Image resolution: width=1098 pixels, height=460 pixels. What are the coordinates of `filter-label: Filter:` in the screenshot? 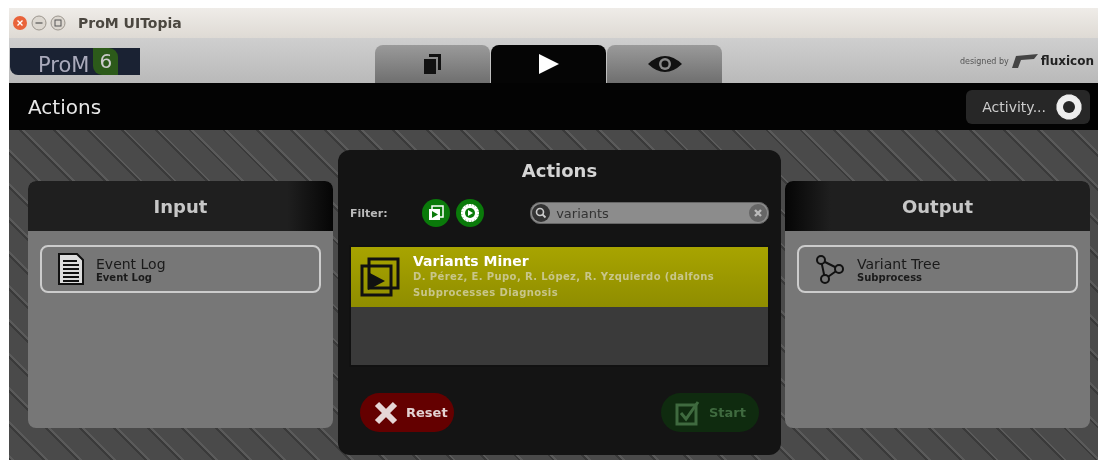 It's located at (369, 213).